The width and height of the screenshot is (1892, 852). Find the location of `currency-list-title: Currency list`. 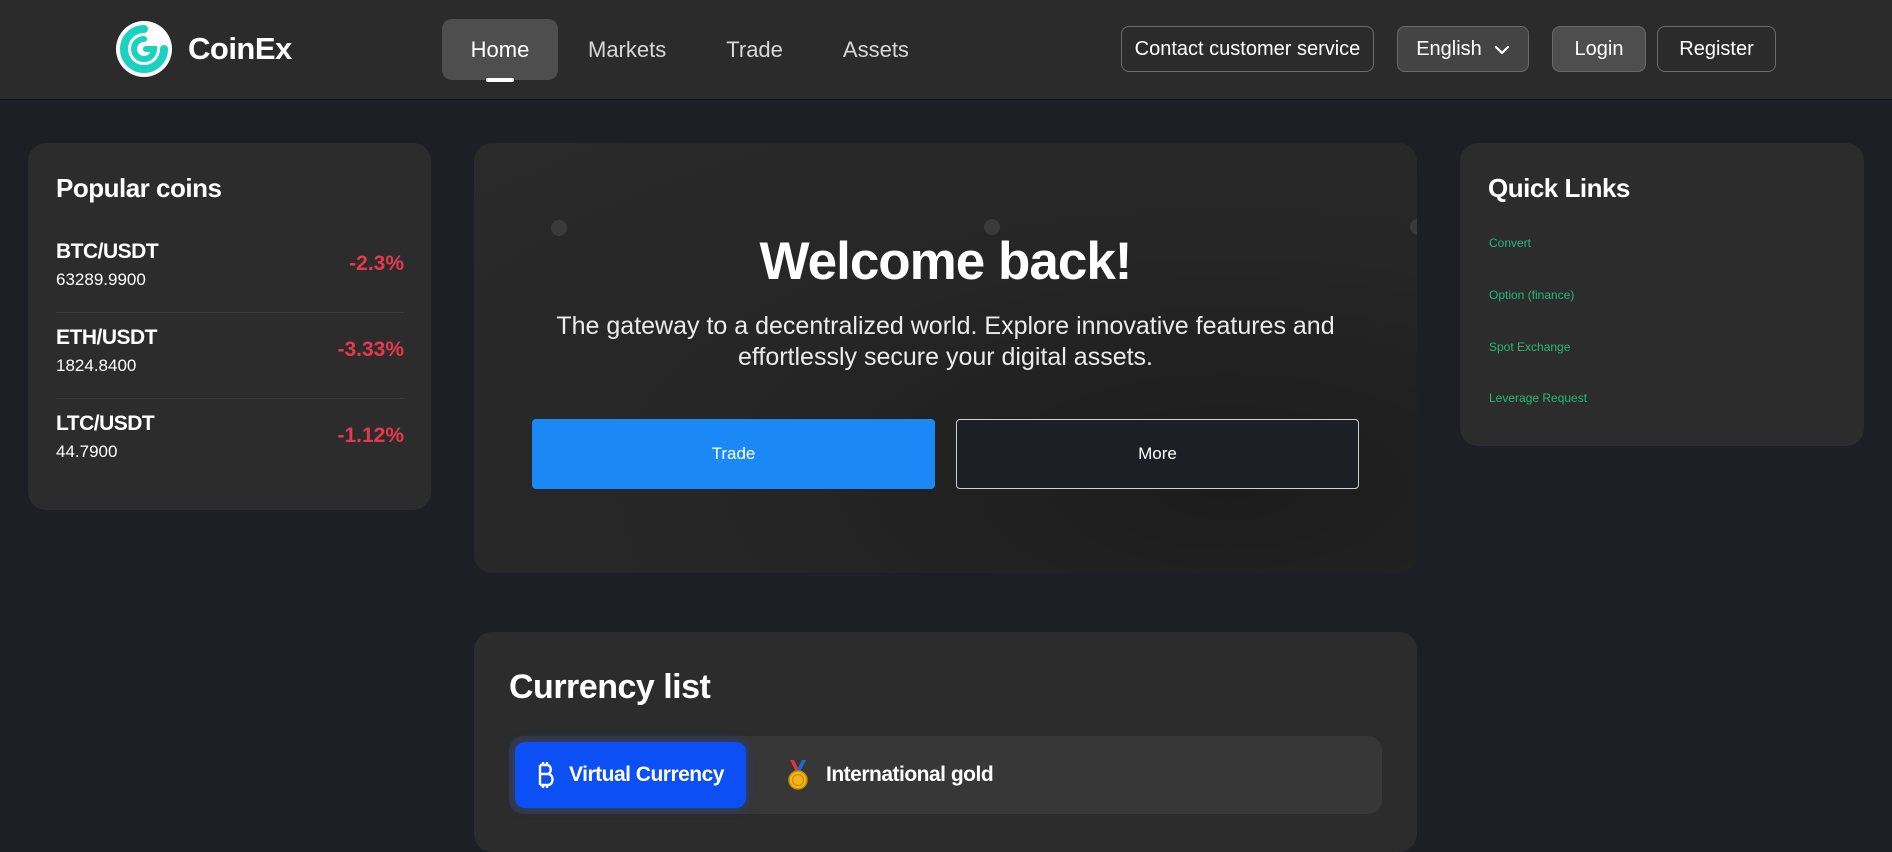

currency-list-title: Currency list is located at coordinates (610, 687).